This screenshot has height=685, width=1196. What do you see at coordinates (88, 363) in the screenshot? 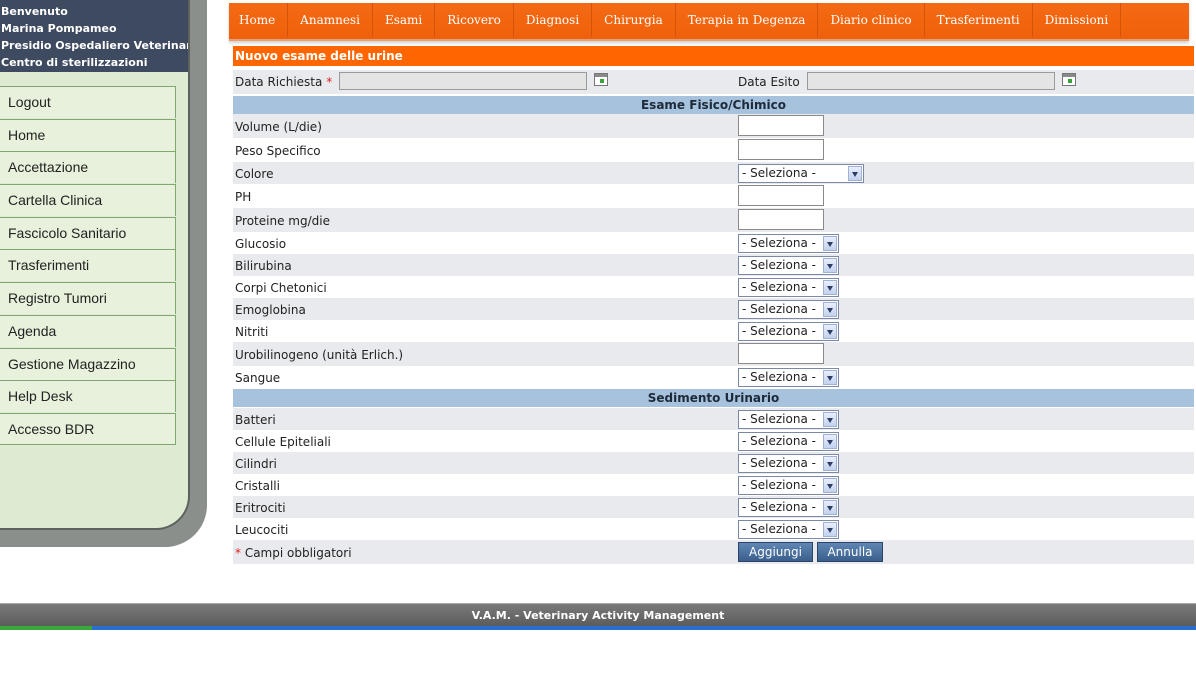
I see `sidebar-item-gestione-magazzino: Gestione Magazzino` at bounding box center [88, 363].